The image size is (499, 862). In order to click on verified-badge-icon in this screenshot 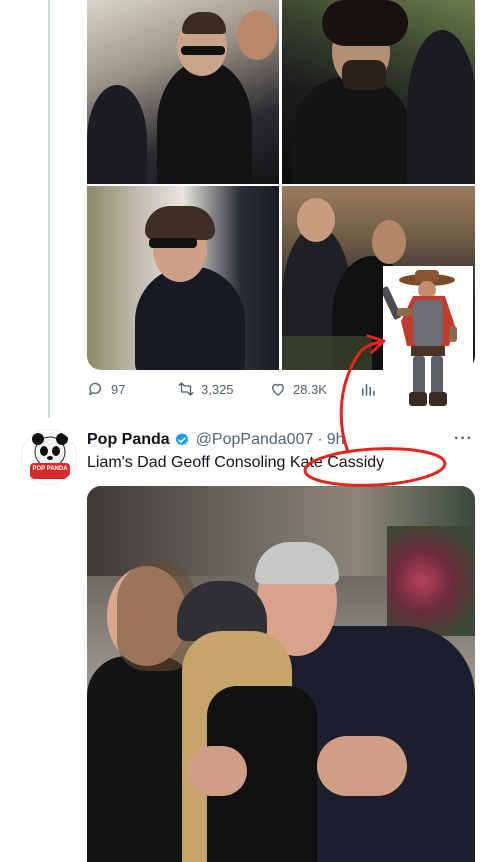, I will do `click(182, 439)`.